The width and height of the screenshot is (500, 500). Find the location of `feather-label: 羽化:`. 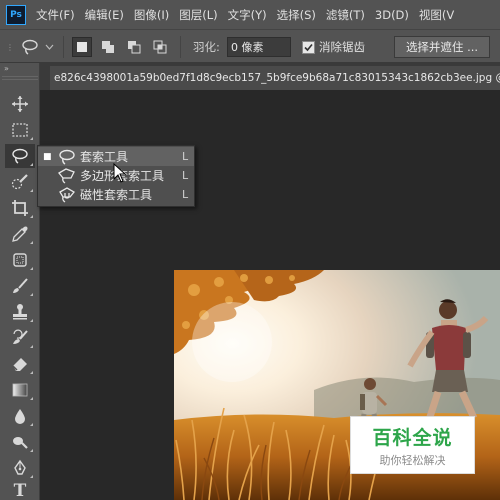

feather-label: 羽化: is located at coordinates (206, 47).